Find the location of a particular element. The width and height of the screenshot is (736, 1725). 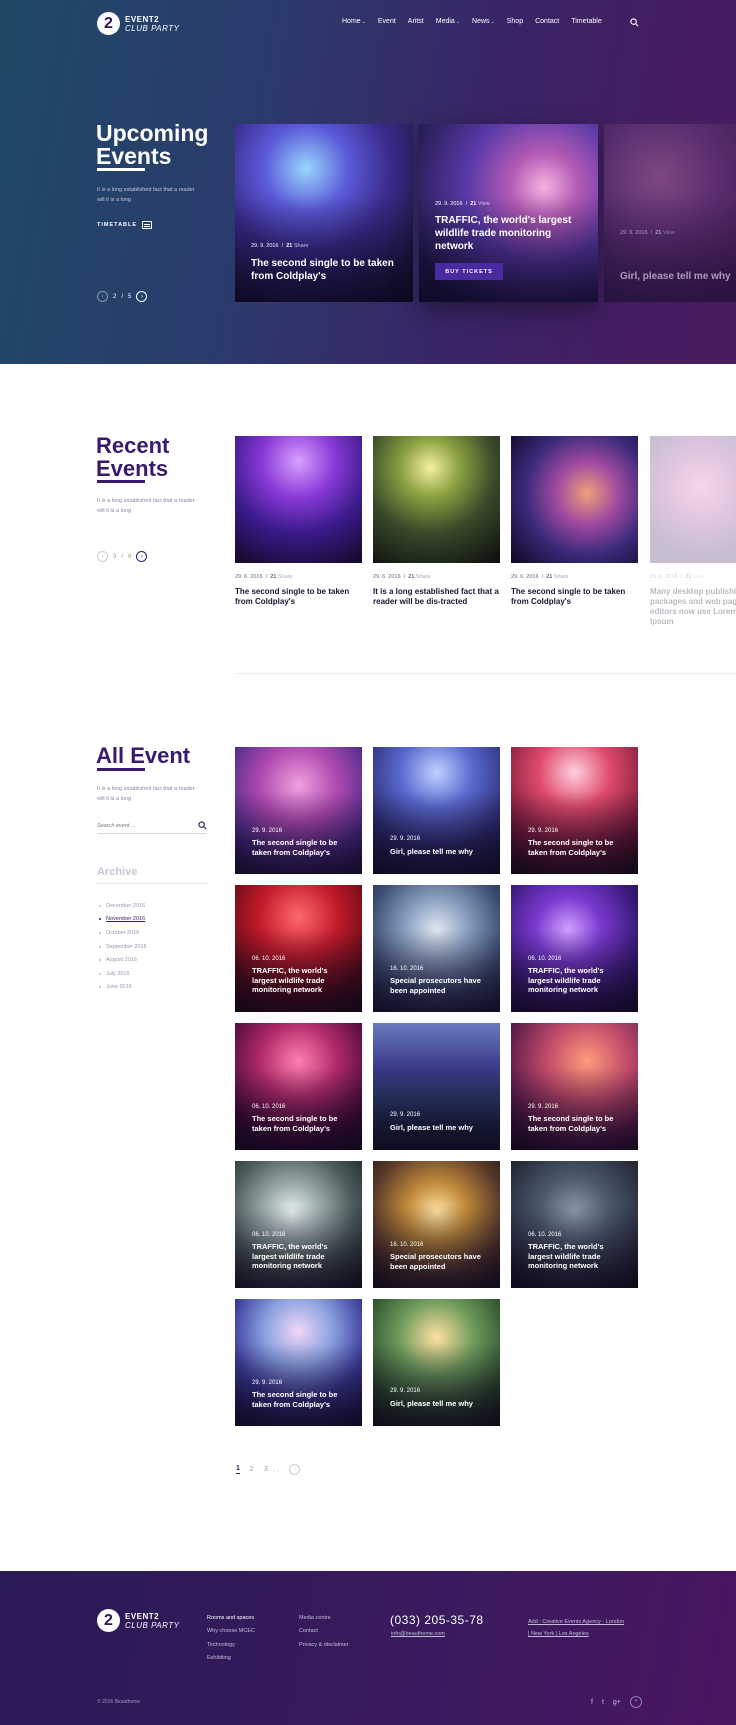

archive-item: October 2016 is located at coordinates (123, 933).